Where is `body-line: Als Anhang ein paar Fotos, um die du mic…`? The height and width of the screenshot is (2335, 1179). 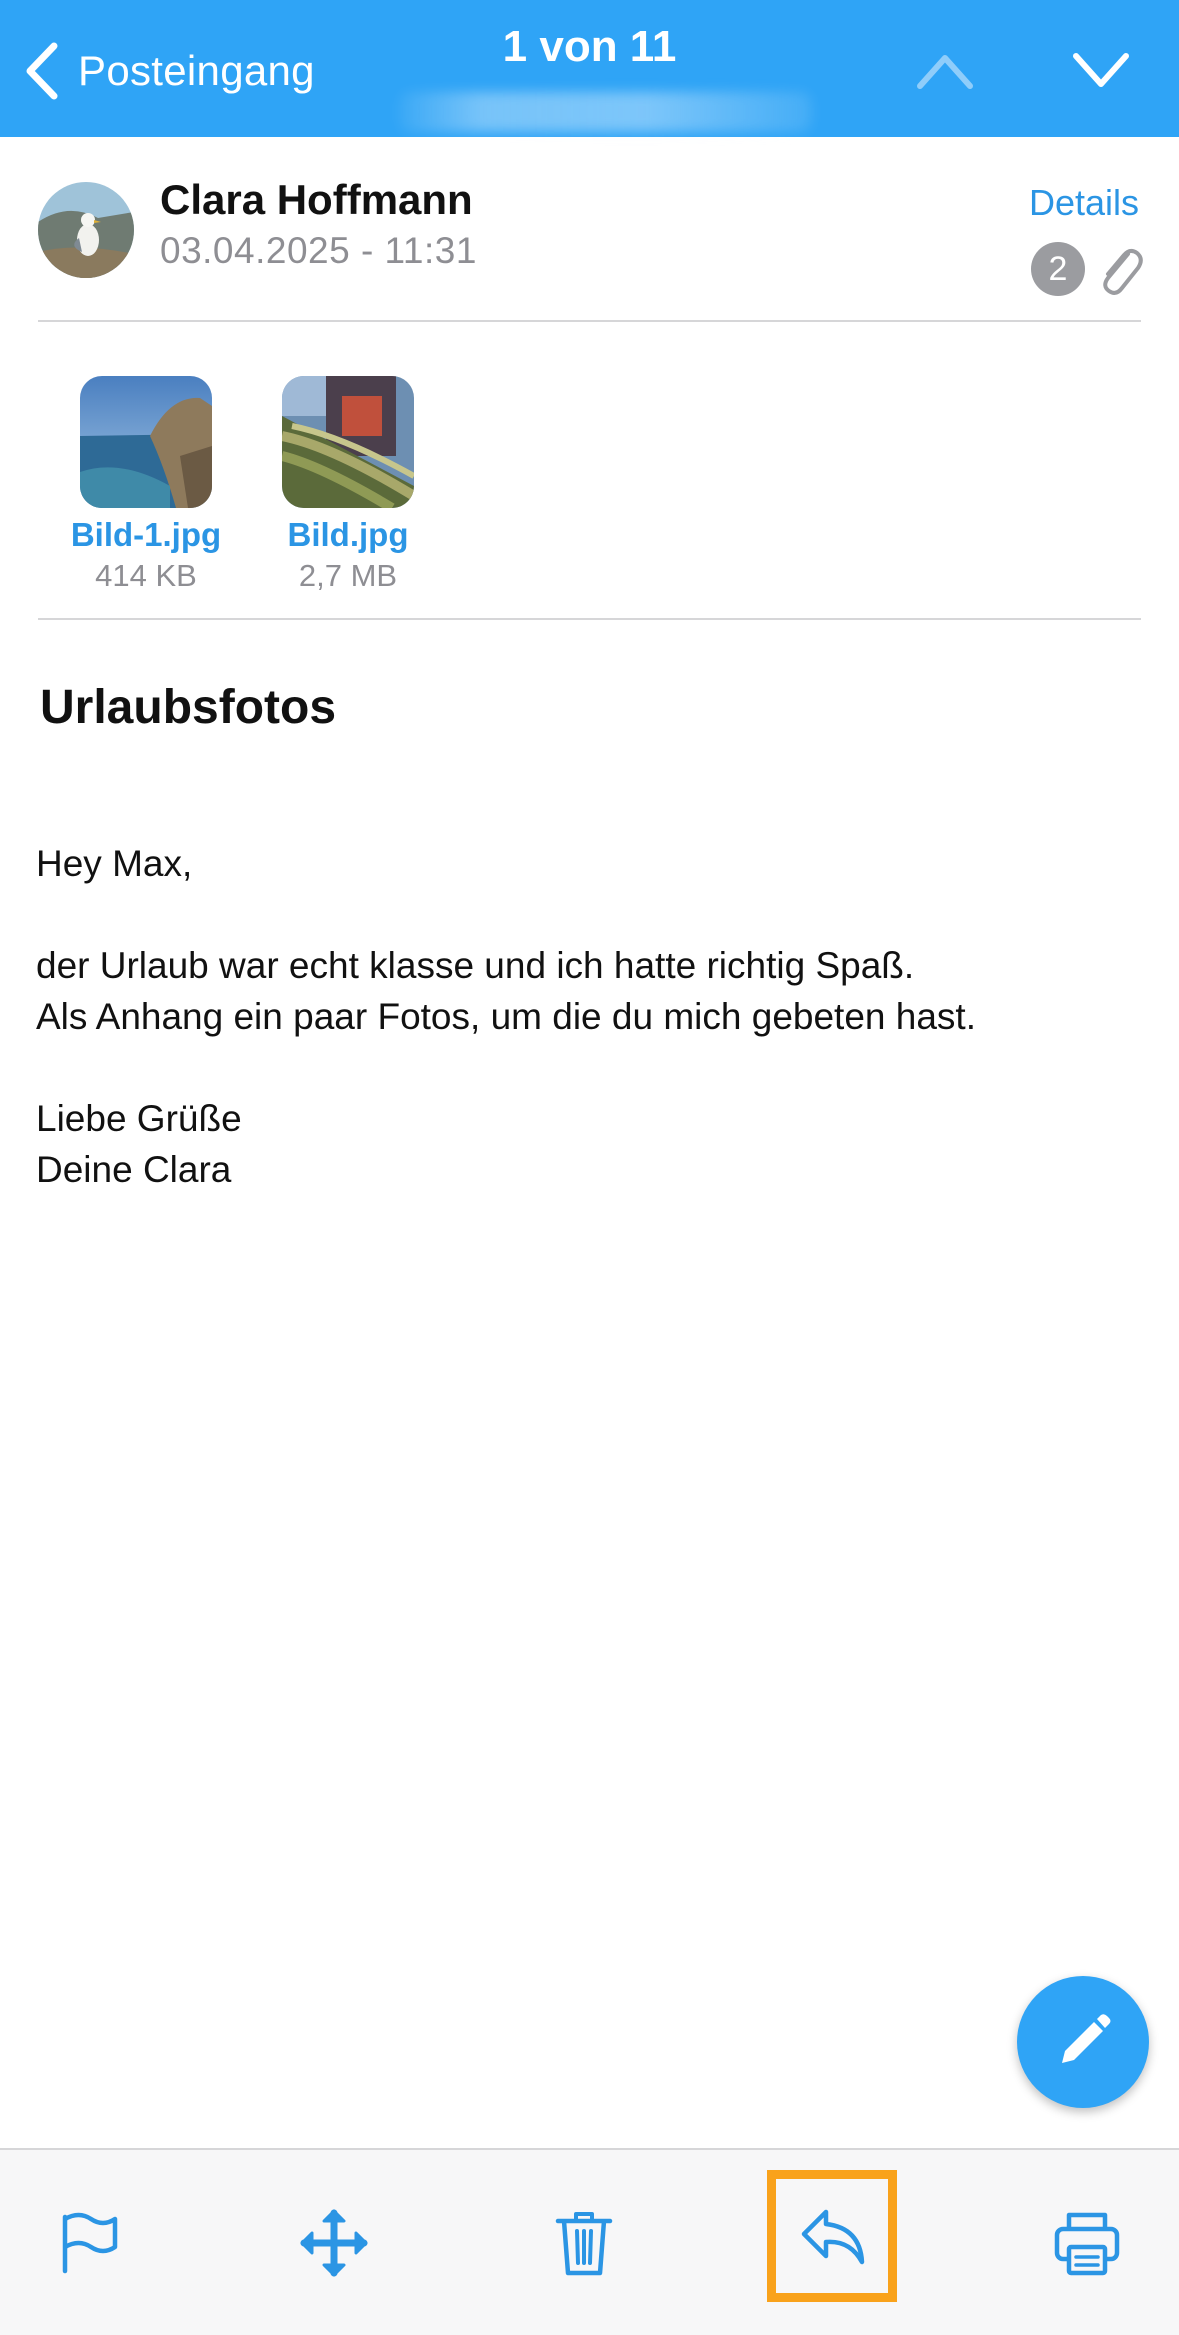
body-line: Als Anhang ein paar Fotos, um die du mic… is located at coordinates (506, 1016).